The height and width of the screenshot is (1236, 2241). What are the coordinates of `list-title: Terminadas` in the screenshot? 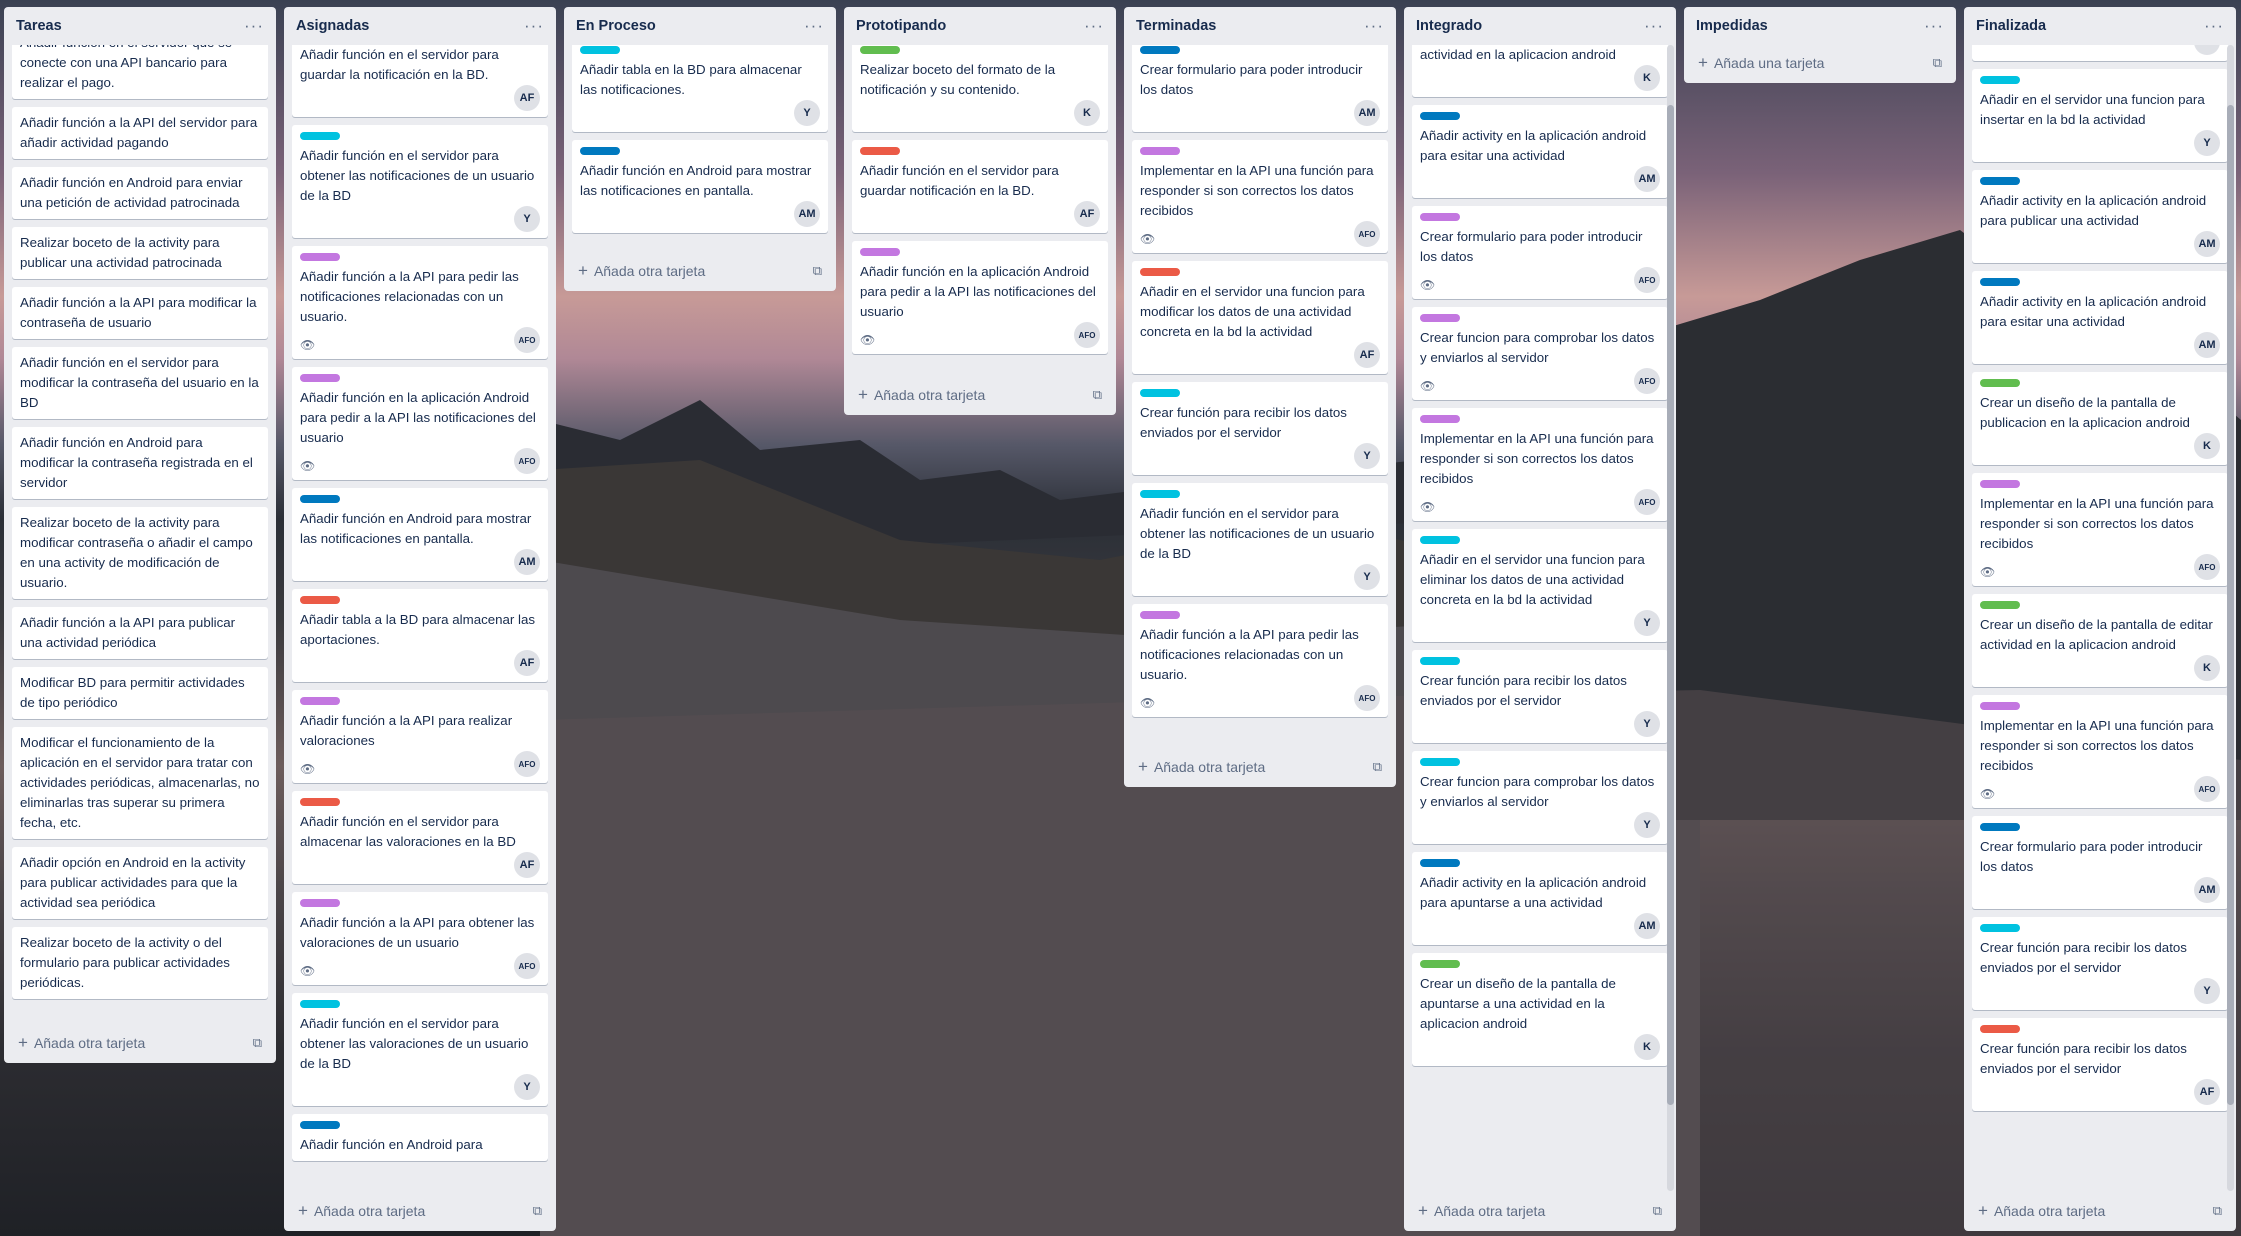 It's located at (1176, 26).